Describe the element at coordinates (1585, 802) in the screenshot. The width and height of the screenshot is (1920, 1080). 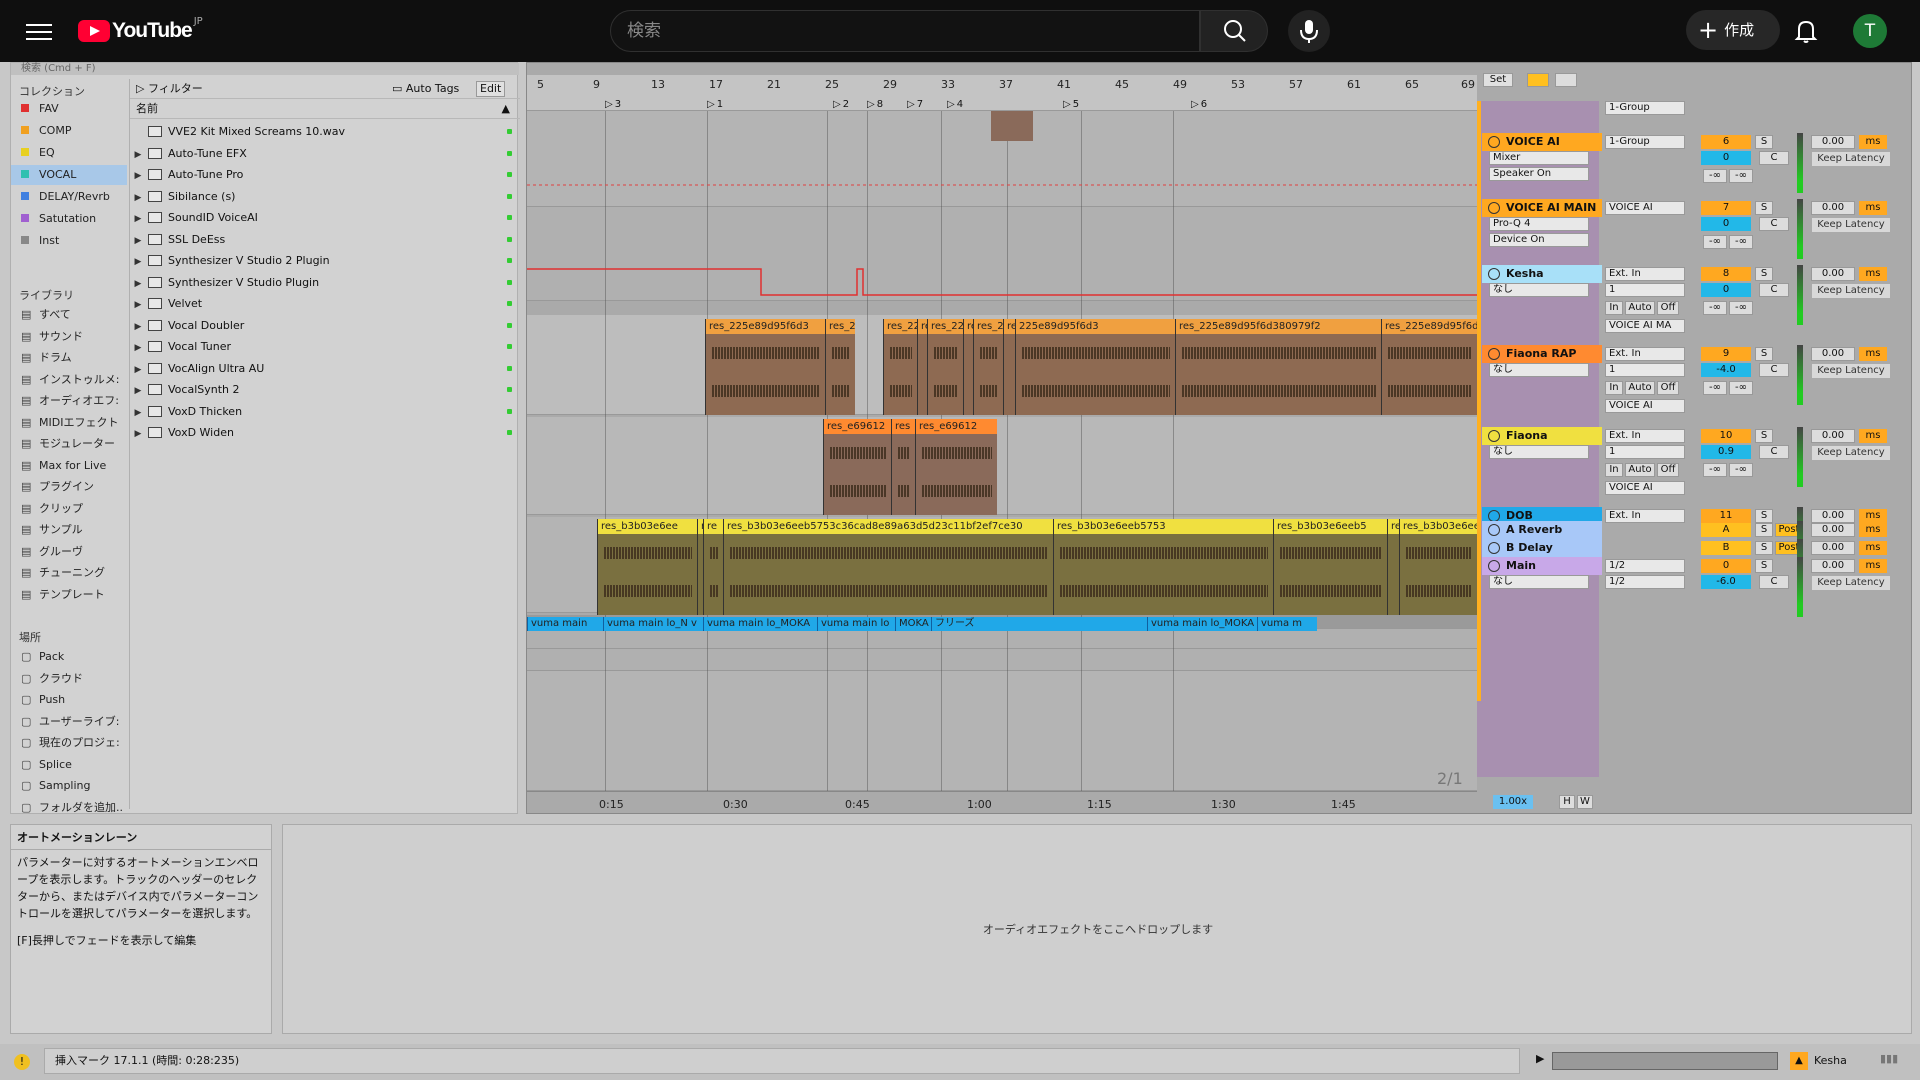
I see `w-button: W` at that location.